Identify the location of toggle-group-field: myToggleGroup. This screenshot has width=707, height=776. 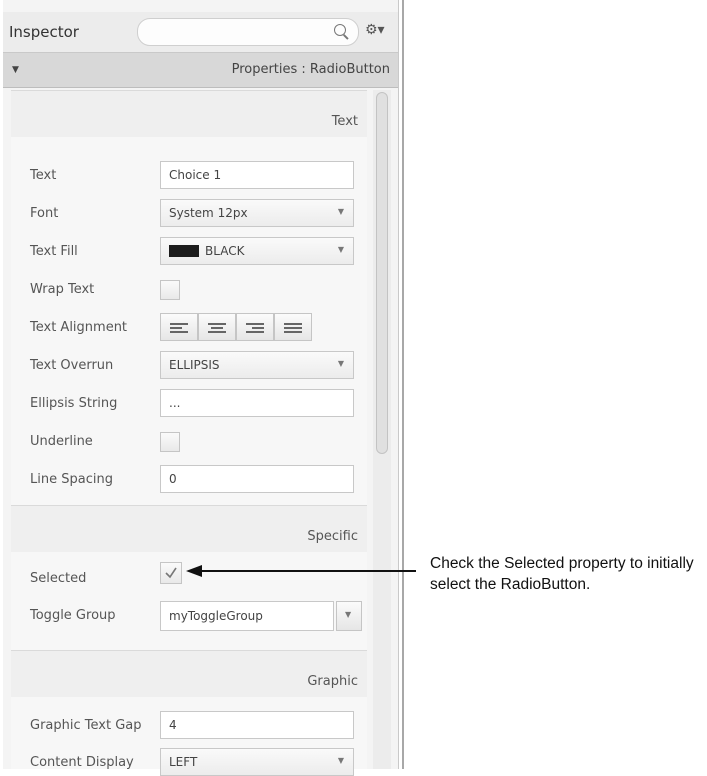
(247, 616).